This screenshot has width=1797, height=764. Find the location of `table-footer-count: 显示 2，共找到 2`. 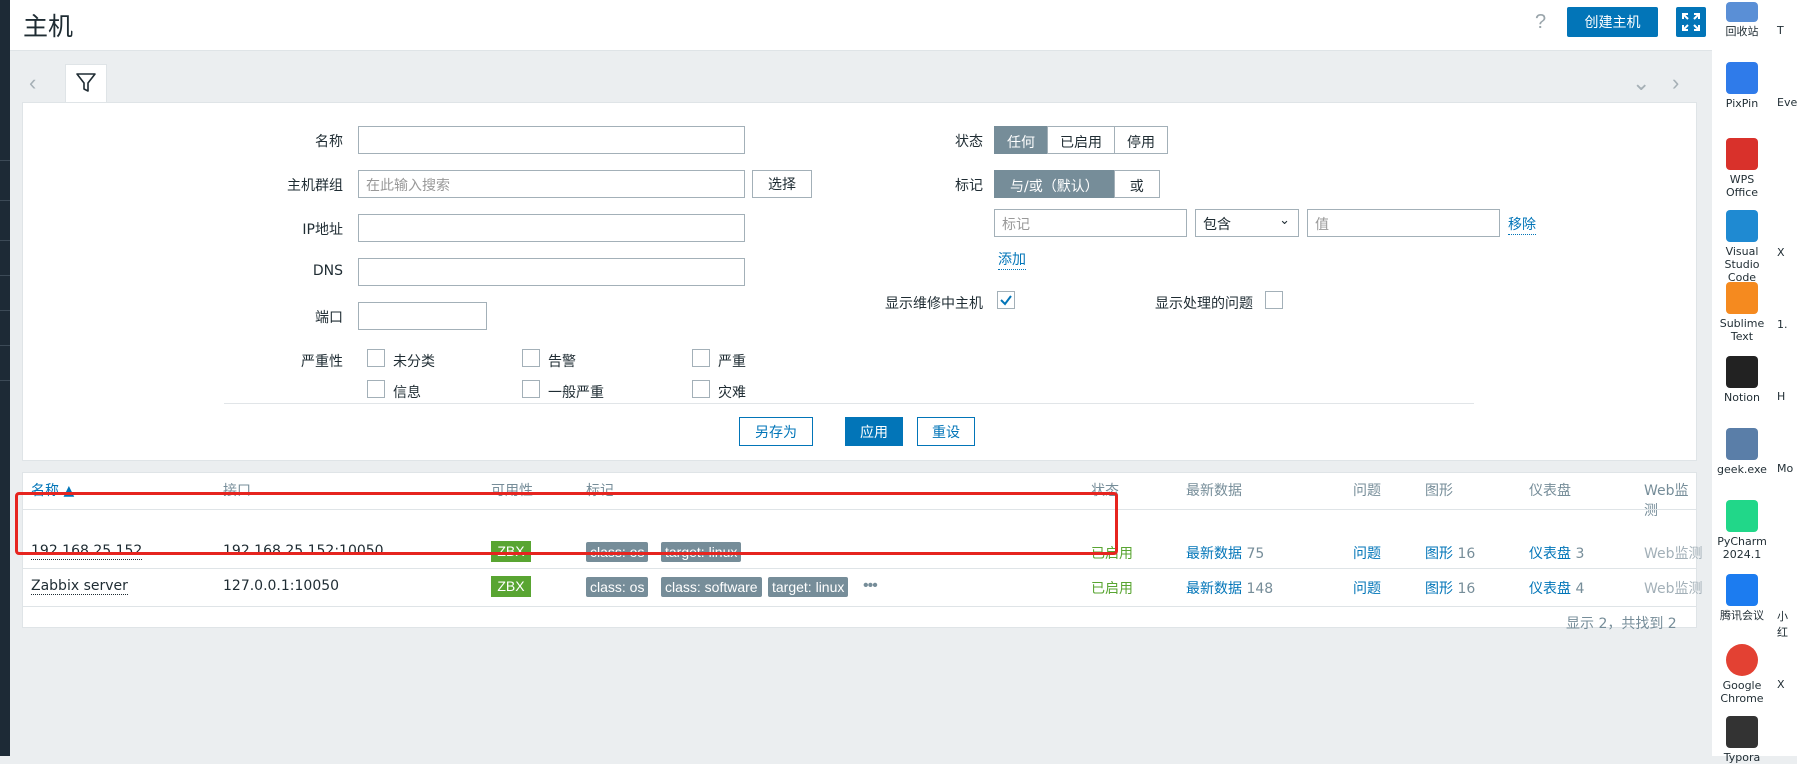

table-footer-count: 显示 2，共找到 2 is located at coordinates (1621, 624).